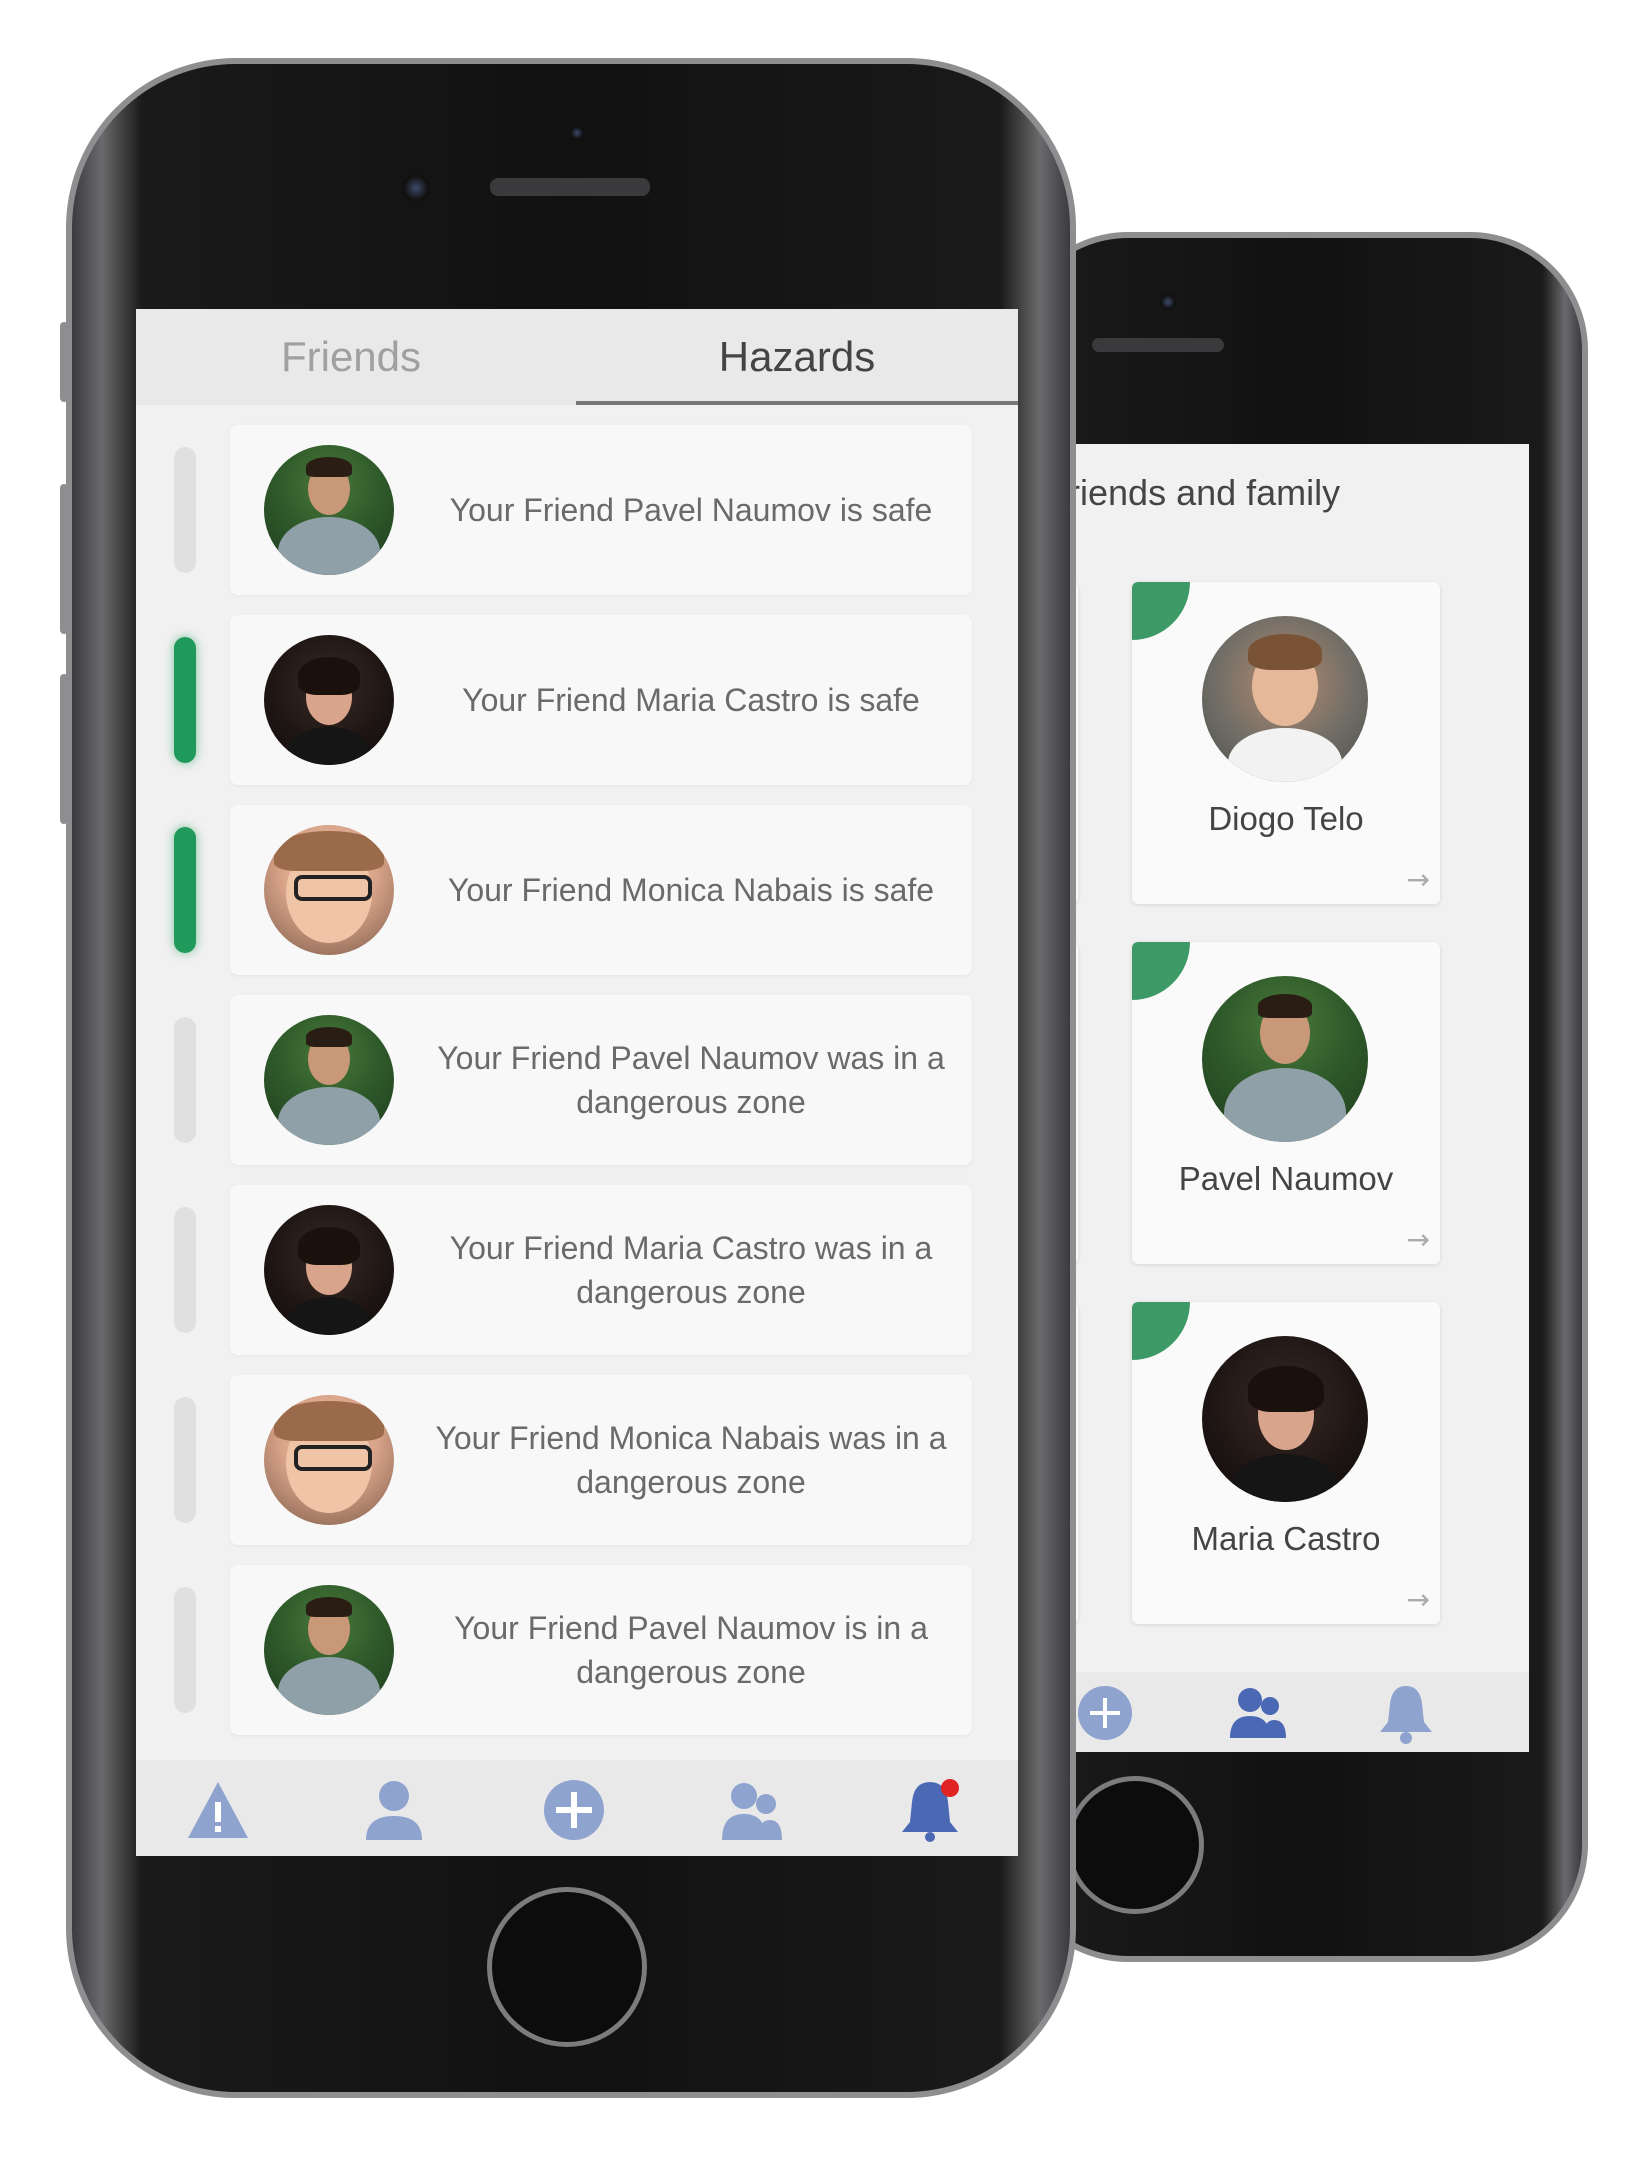  What do you see at coordinates (691, 890) in the screenshot?
I see `notification-text: Your Friend Monica Nabais is safe` at bounding box center [691, 890].